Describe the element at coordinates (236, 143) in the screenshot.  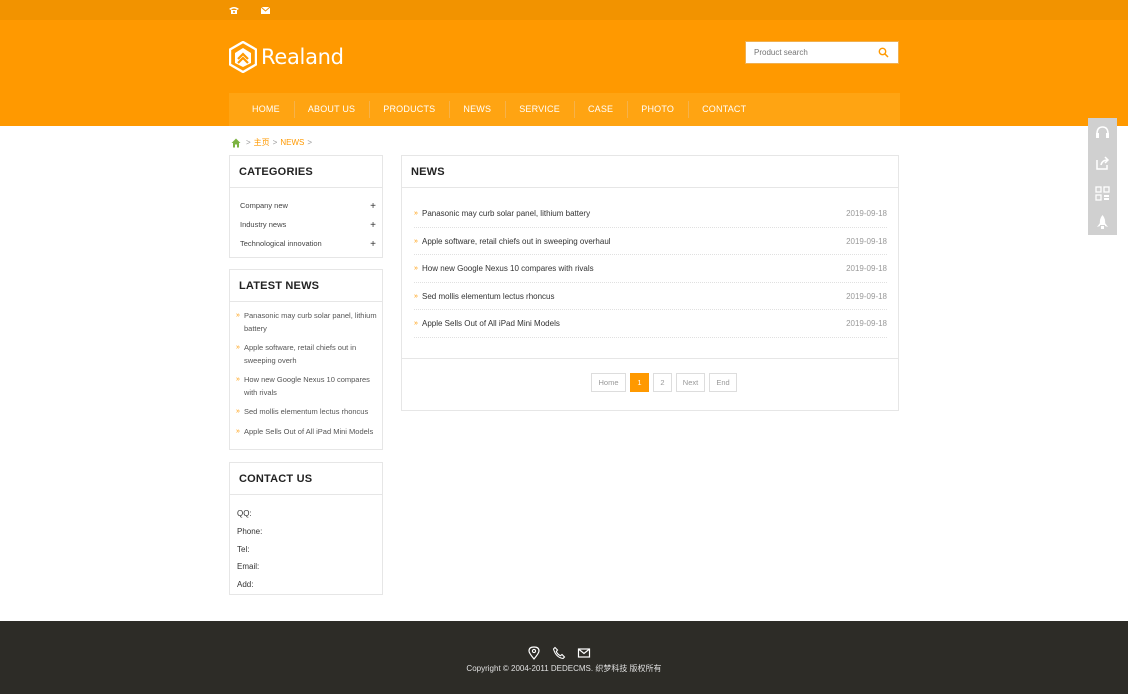
I see `home-icon` at that location.